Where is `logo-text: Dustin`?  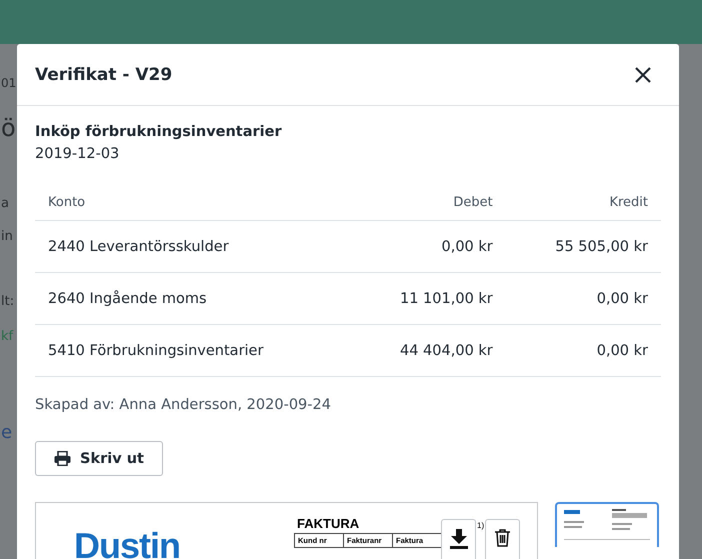
logo-text: Dustin is located at coordinates (127, 542).